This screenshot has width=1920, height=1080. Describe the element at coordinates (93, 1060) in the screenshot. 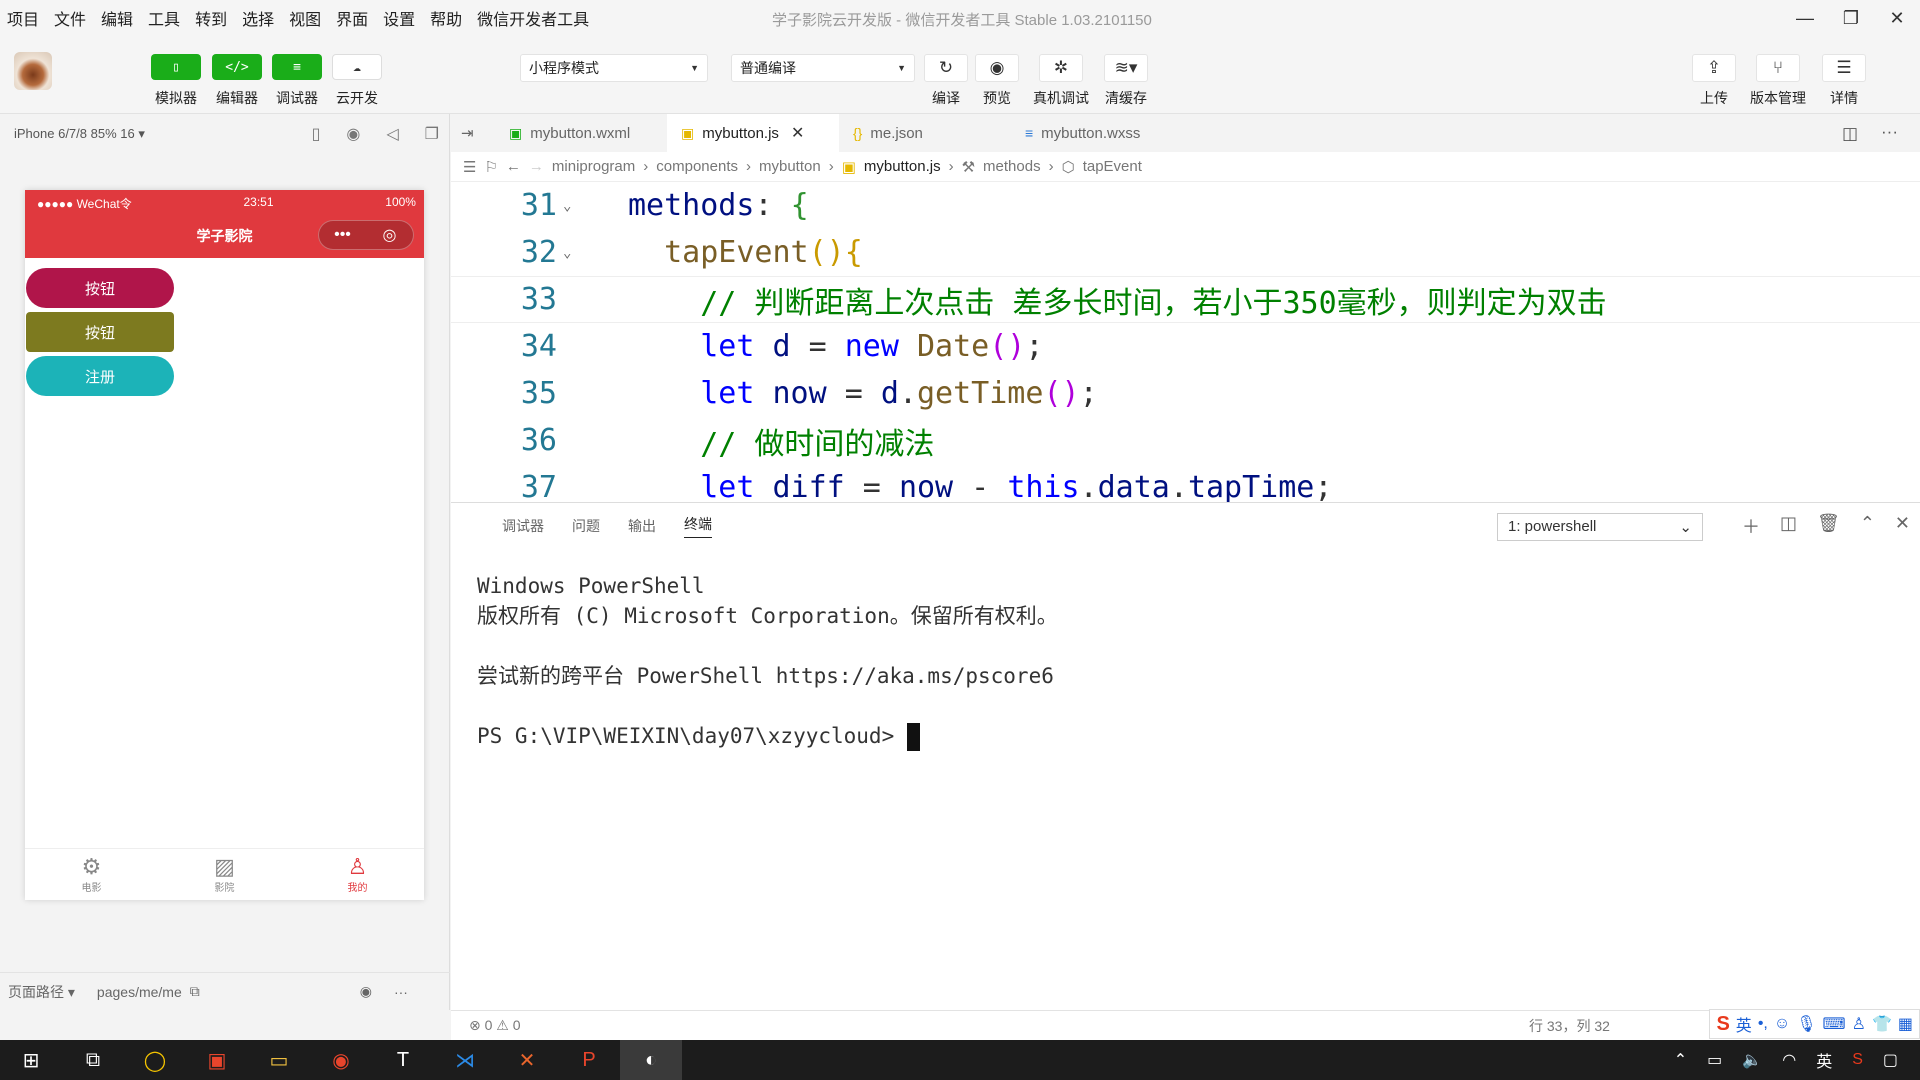

I see `task-view-icon: ⧉` at that location.